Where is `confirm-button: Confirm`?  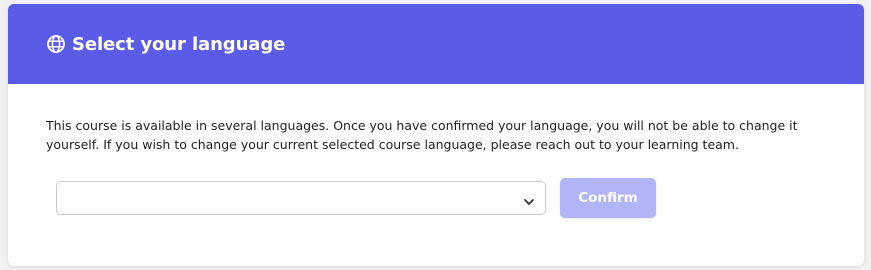 confirm-button: Confirm is located at coordinates (608, 198).